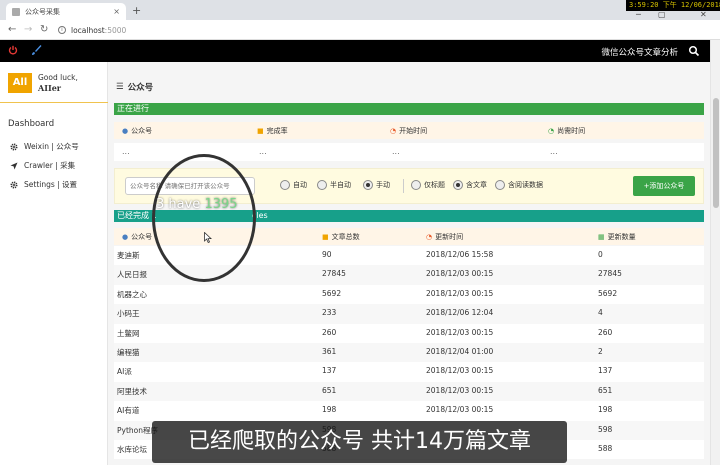  I want to click on column-header: ● 公众号, so click(137, 237).